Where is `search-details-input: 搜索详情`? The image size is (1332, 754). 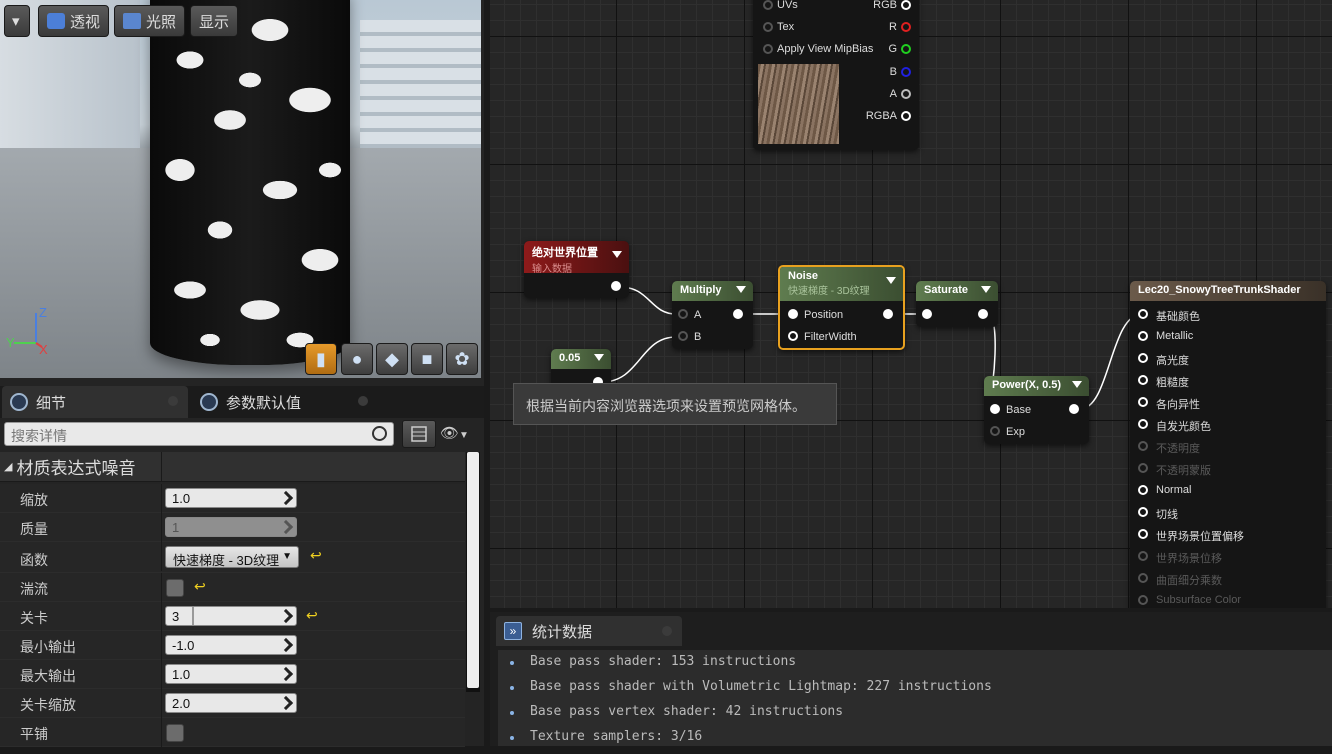
search-details-input: 搜索详情 is located at coordinates (199, 434).